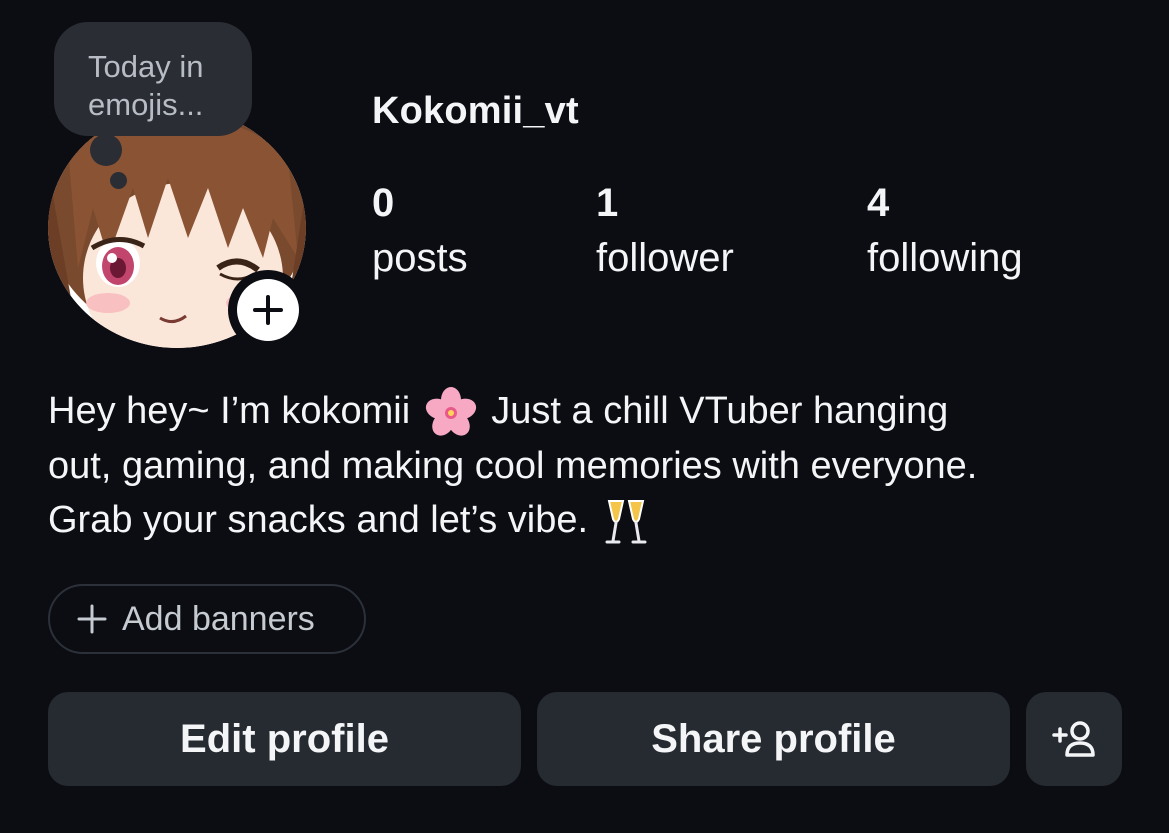 This screenshot has width=1169, height=833. What do you see at coordinates (118, 180) in the screenshot?
I see `note-bubble-tail-dot` at bounding box center [118, 180].